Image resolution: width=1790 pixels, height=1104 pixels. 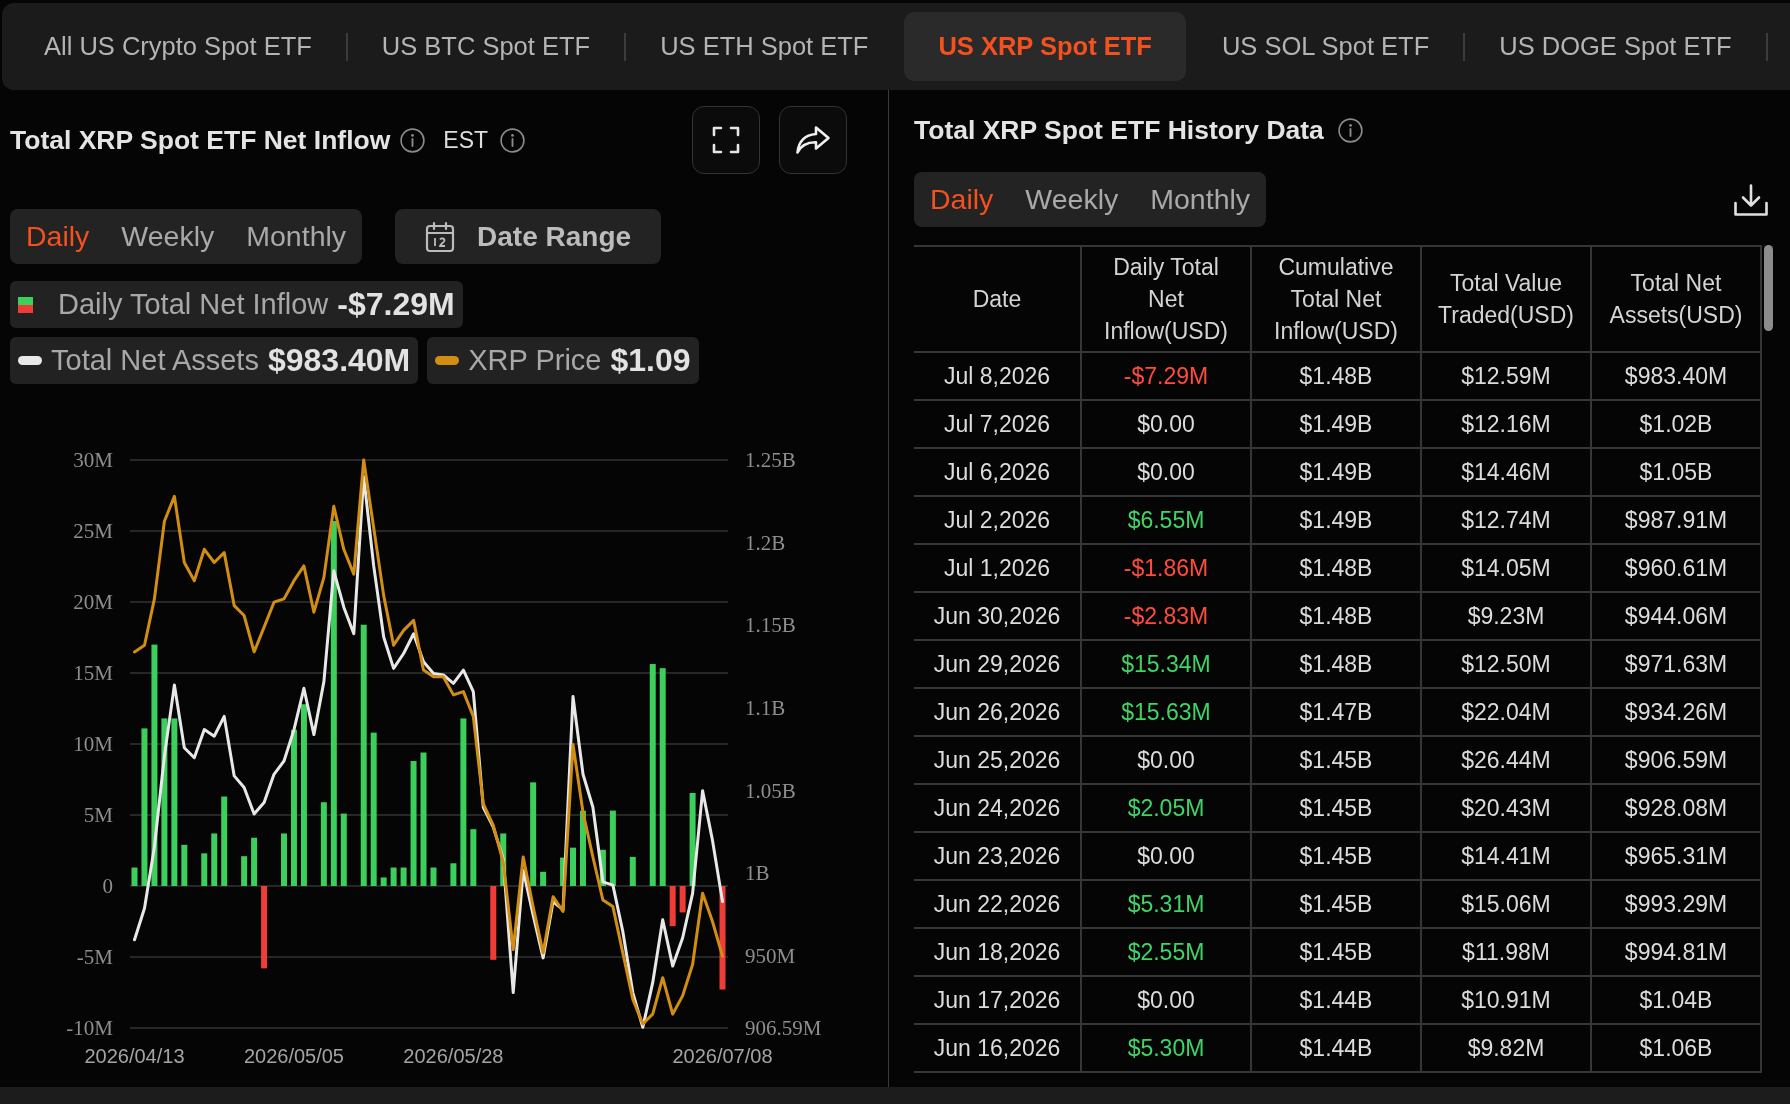 What do you see at coordinates (1507, 905) in the screenshot?
I see `table-cell: $15.06M` at bounding box center [1507, 905].